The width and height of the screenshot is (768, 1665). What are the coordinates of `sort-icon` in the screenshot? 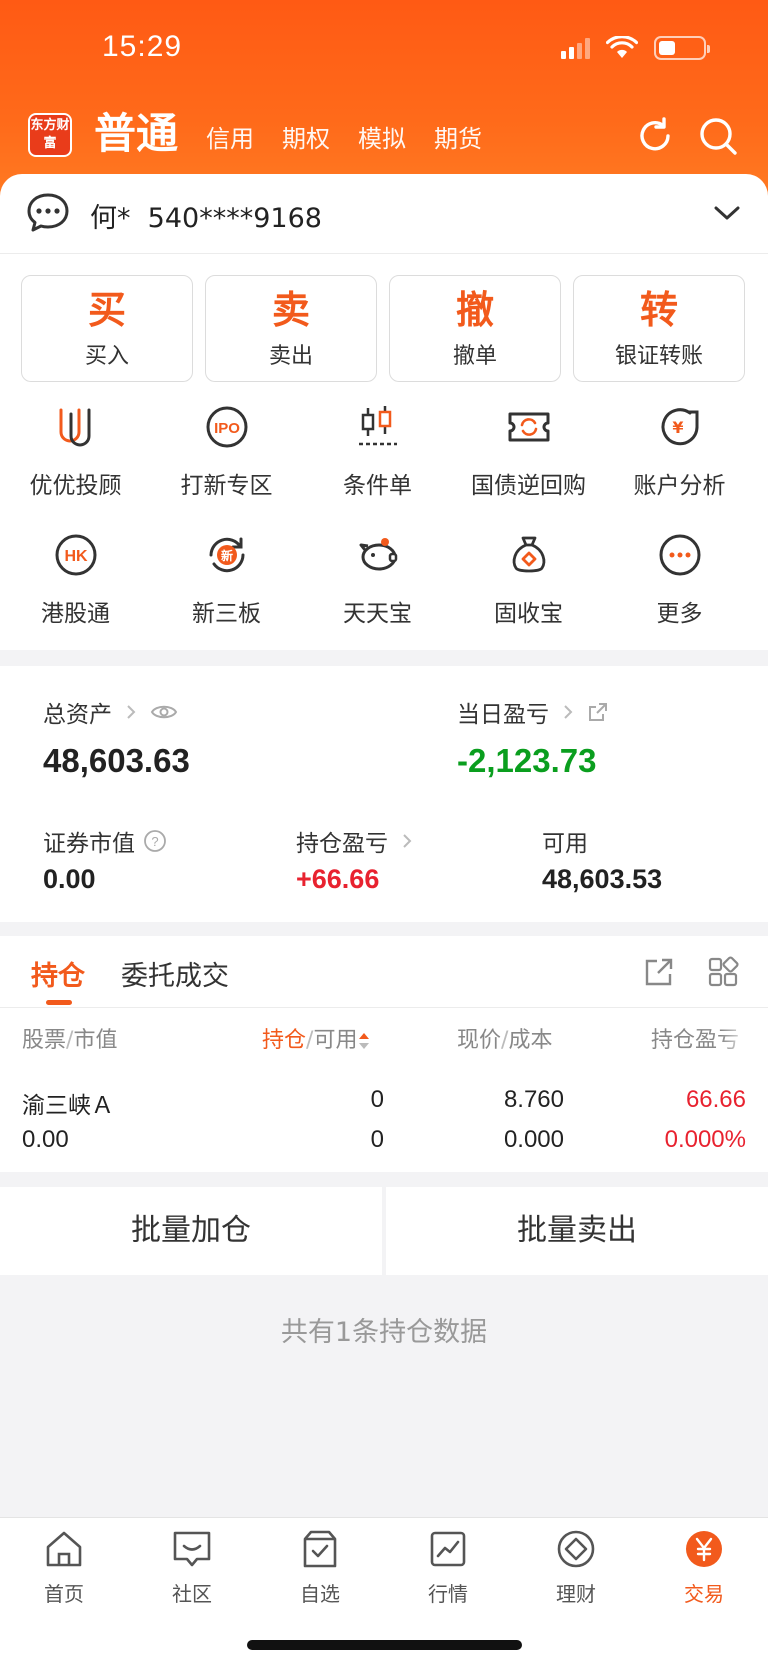 It's located at (364, 1041).